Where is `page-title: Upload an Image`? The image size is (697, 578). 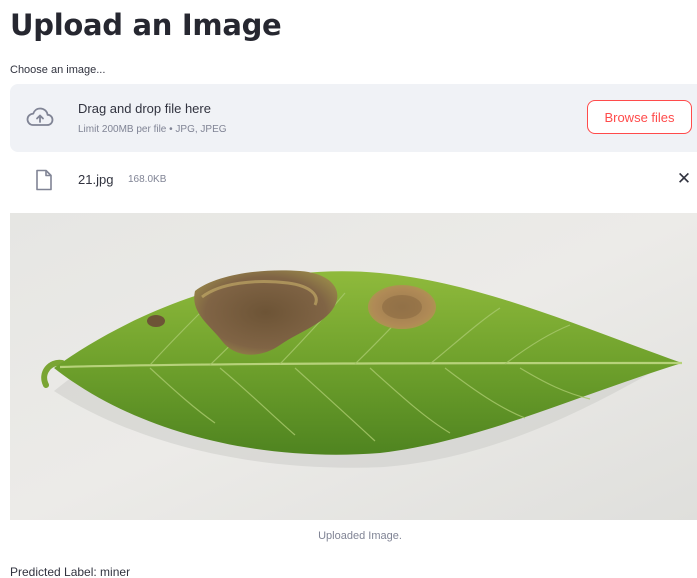 page-title: Upload an Image is located at coordinates (146, 25).